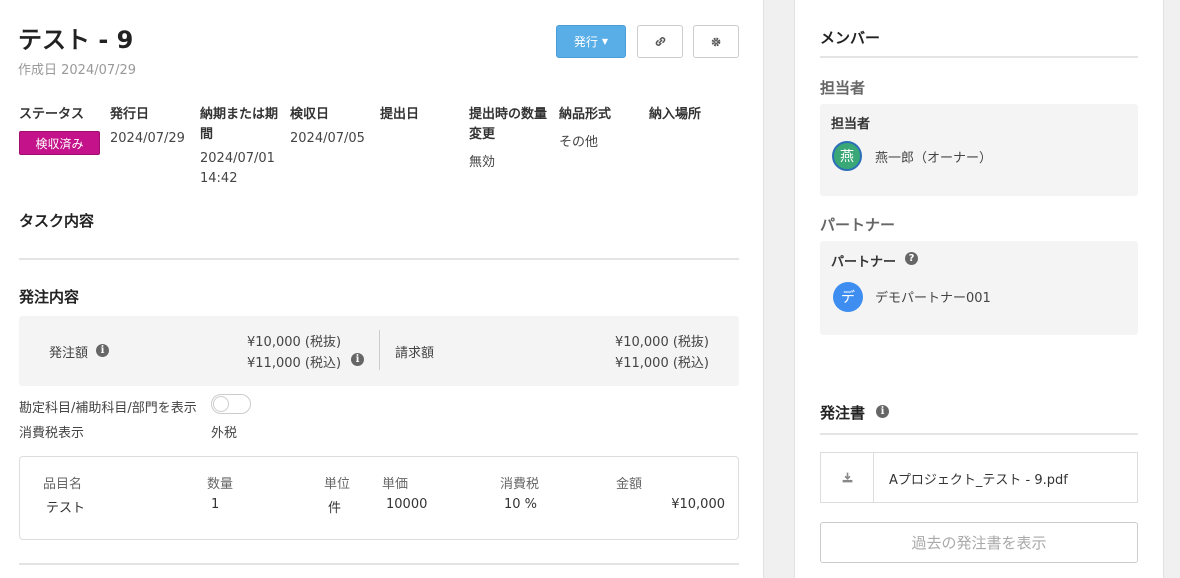 This screenshot has width=1180, height=578. I want to click on partner-name: デモパートナー001, so click(933, 298).